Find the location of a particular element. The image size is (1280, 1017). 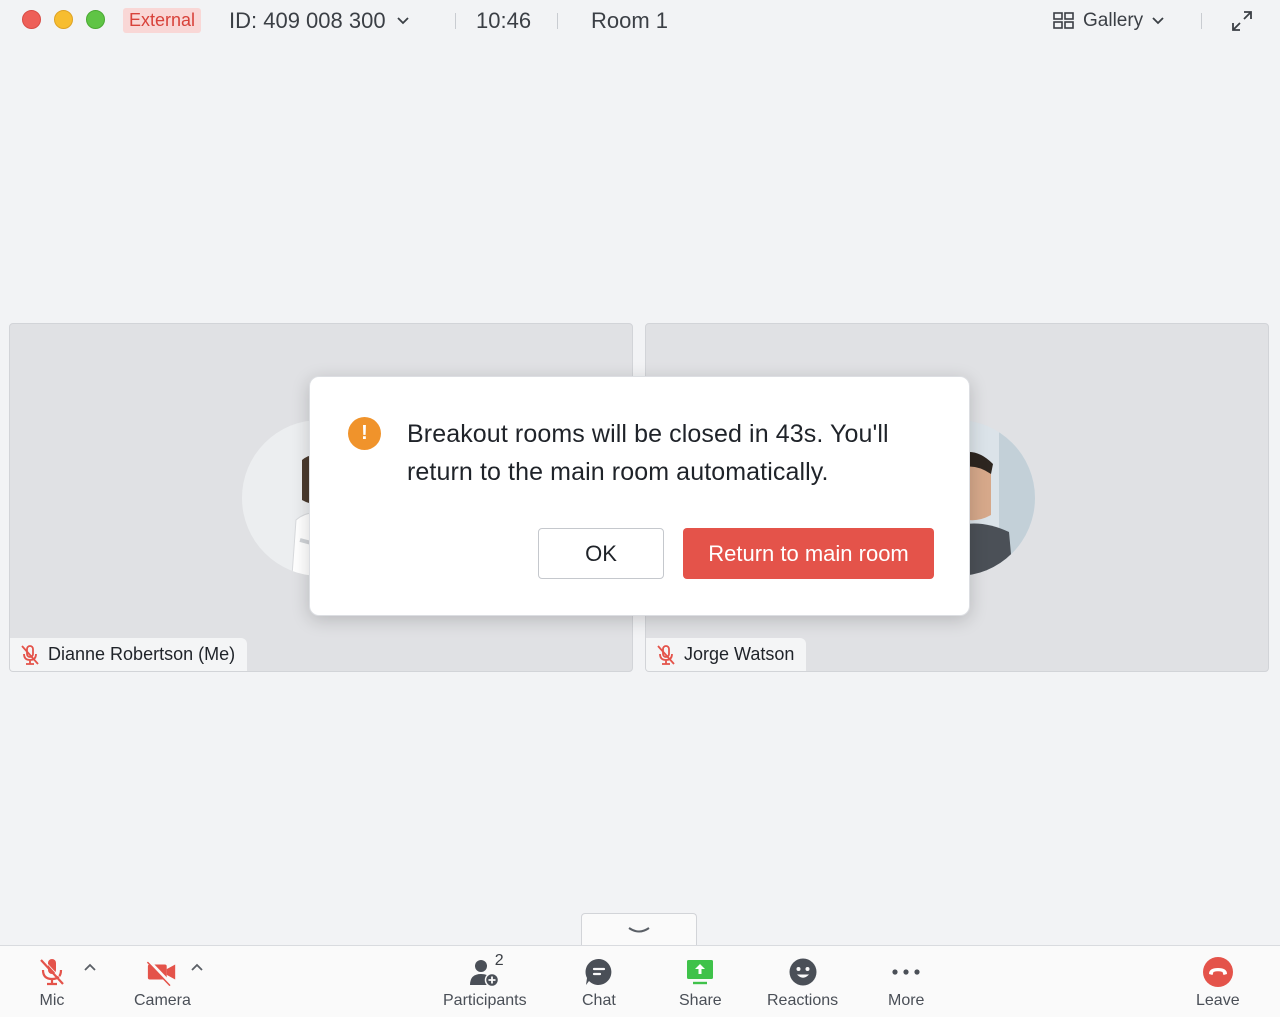

mic-button: Mic is located at coordinates (52, 983).